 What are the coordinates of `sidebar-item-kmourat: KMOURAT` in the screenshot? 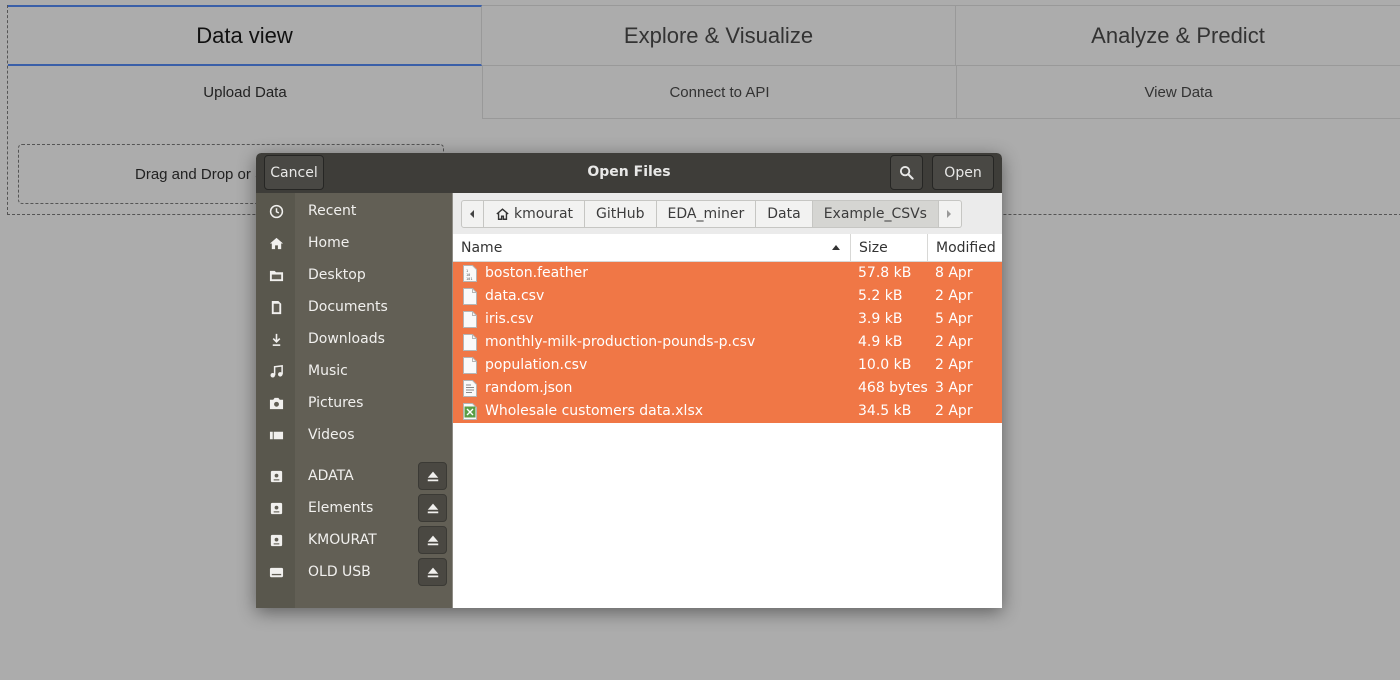 It's located at (354, 540).